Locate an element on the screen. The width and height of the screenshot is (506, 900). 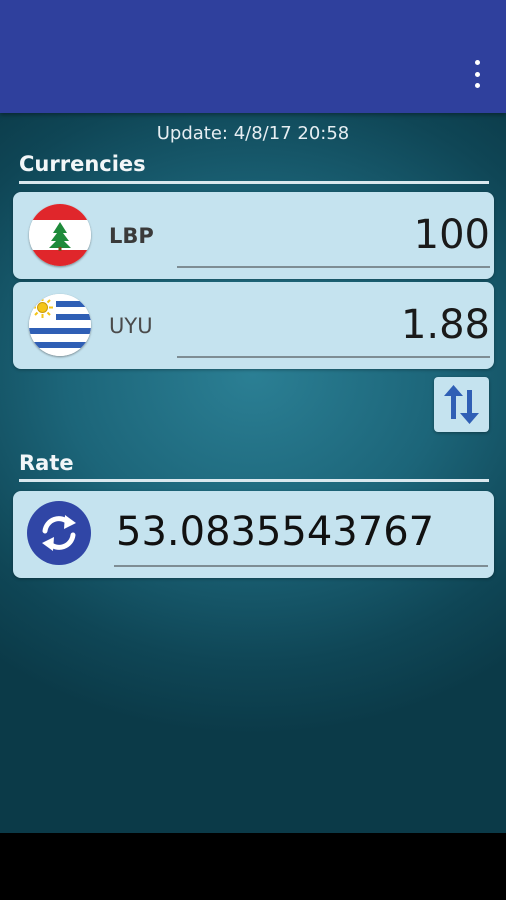
to-amount-underline is located at coordinates (333, 357).